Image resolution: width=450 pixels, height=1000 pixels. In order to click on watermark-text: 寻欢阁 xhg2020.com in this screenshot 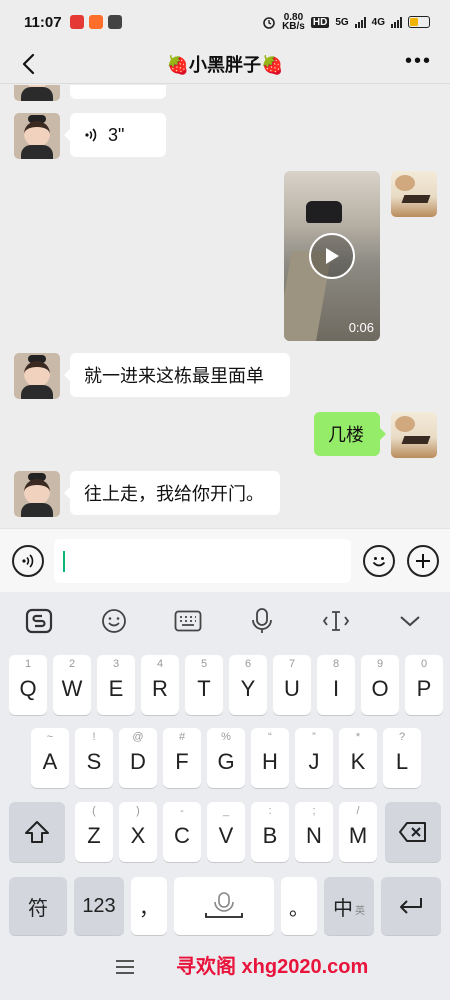, I will do `click(272, 967)`.